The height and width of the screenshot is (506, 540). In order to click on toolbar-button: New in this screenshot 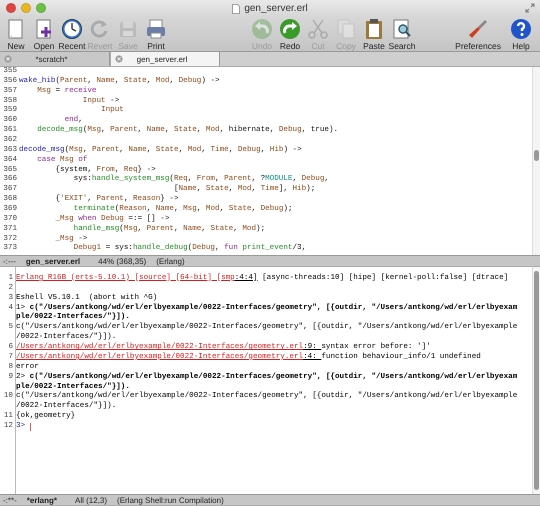, I will do `click(16, 34)`.